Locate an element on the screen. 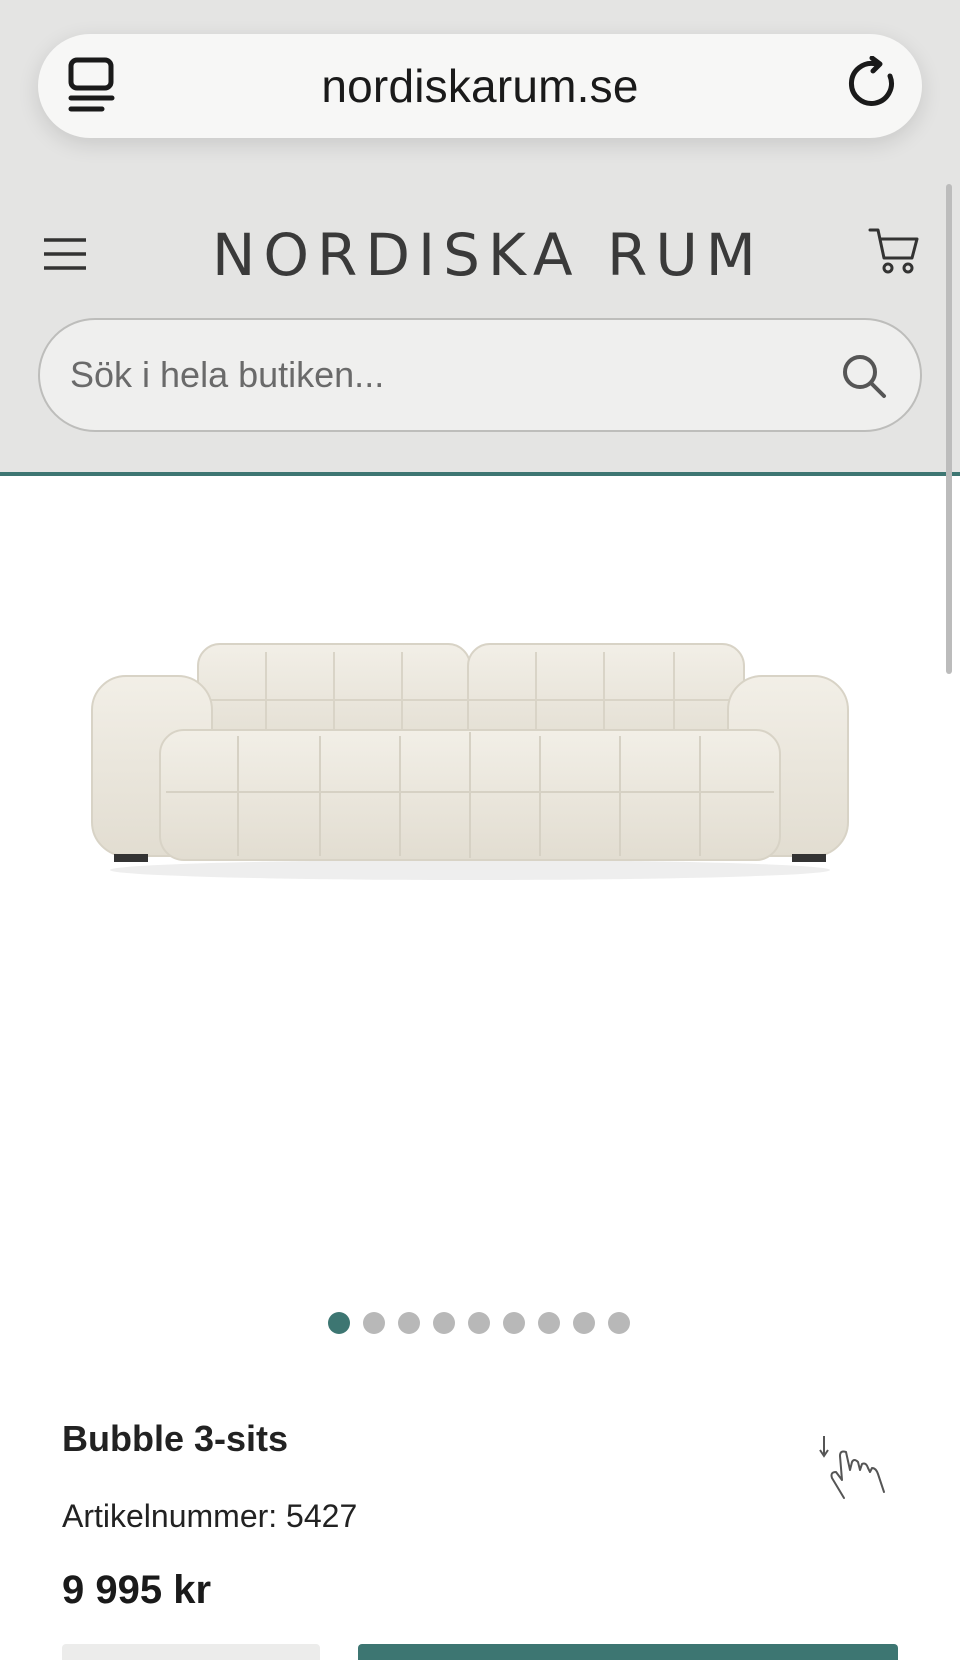 The height and width of the screenshot is (1660, 960). tabs-icon is located at coordinates (93, 85).